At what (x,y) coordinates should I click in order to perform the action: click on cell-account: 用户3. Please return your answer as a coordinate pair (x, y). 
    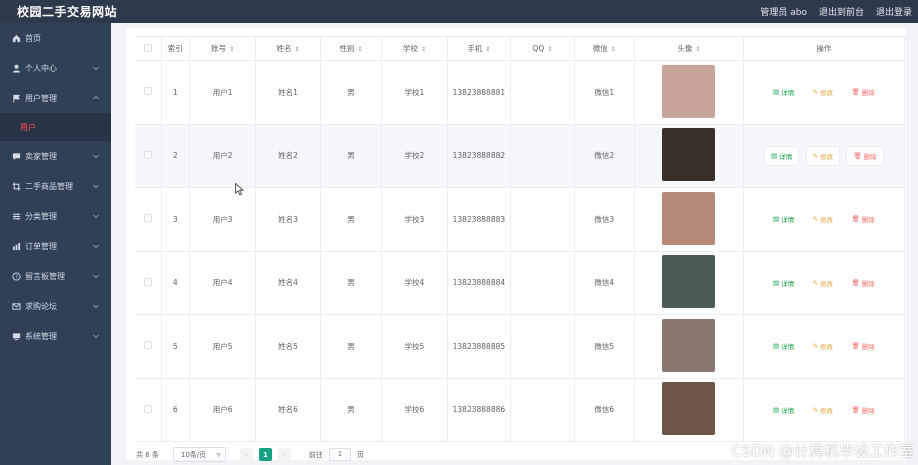
    Looking at the image, I should click on (223, 219).